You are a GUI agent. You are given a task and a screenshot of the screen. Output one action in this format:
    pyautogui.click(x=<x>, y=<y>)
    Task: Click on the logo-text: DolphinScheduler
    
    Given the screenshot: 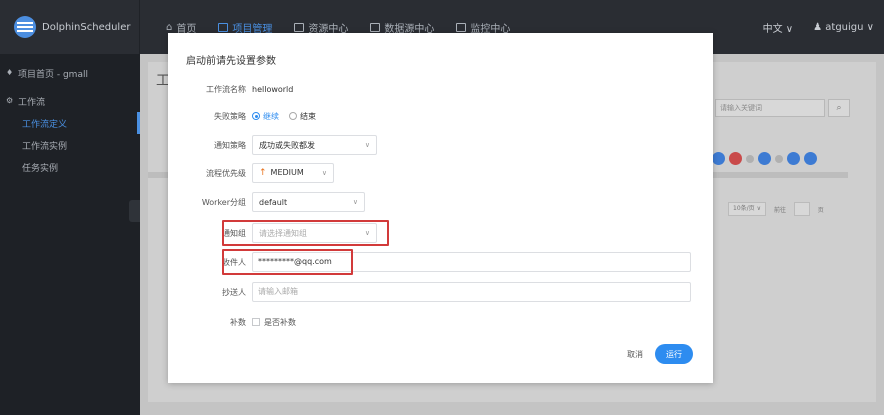 What is the action you would take?
    pyautogui.click(x=86, y=27)
    